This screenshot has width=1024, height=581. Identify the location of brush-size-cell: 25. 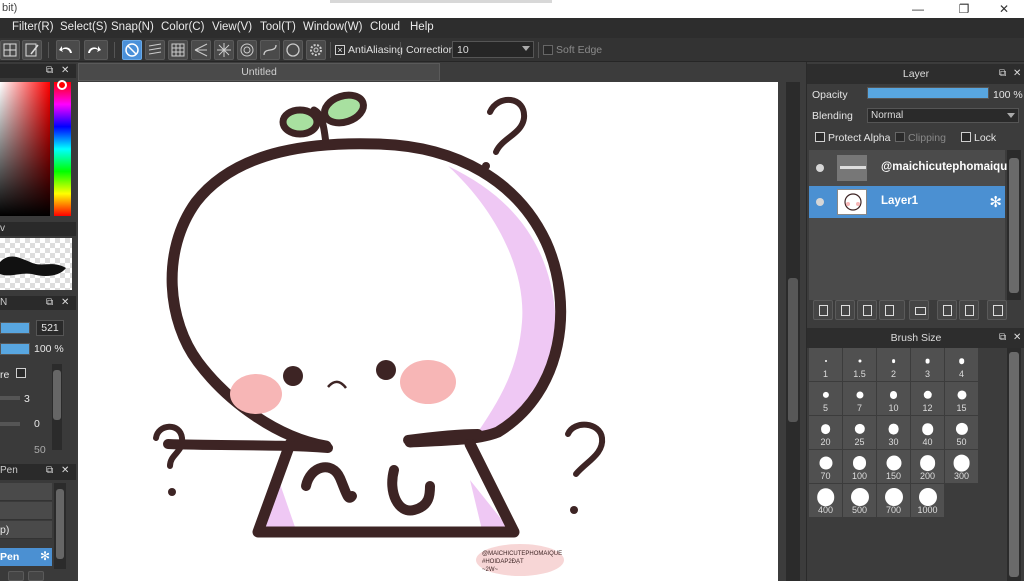
(859, 432).